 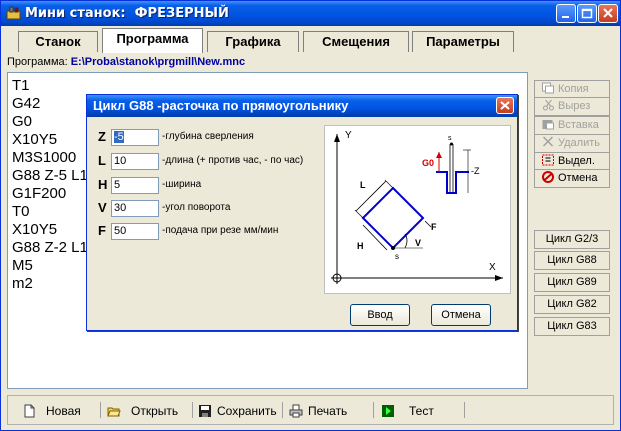 I want to click on param-letter: F, so click(x=102, y=230).